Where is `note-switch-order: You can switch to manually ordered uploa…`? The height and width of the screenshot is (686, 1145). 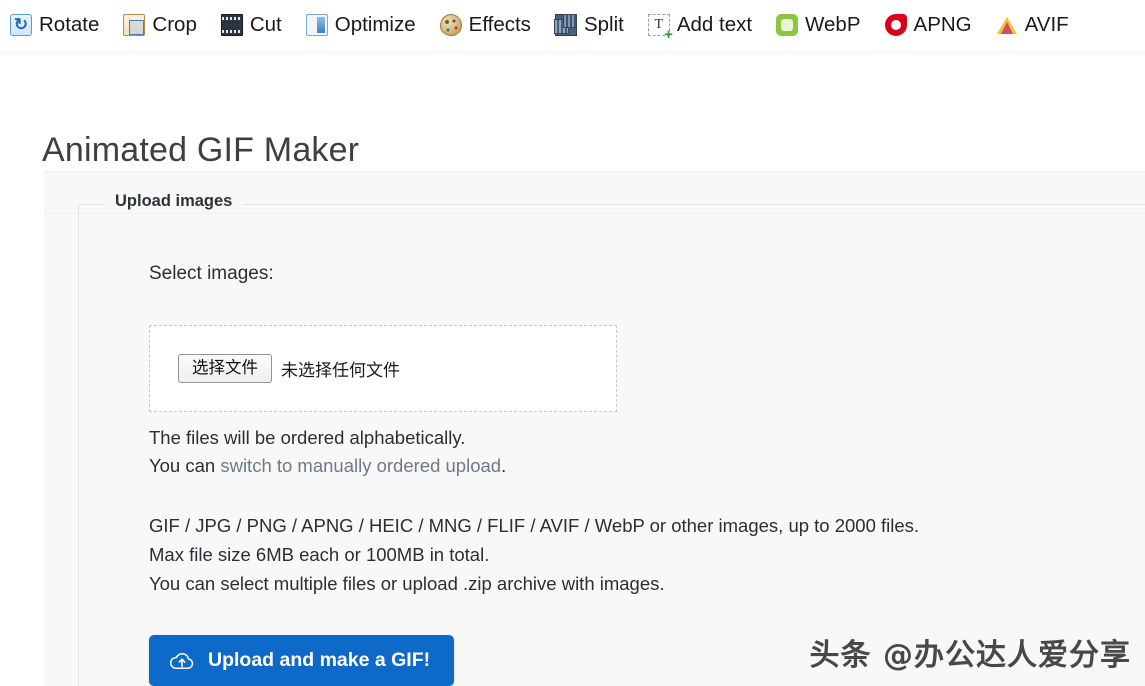 note-switch-order: You can switch to manually ordered uploa… is located at coordinates (327, 466).